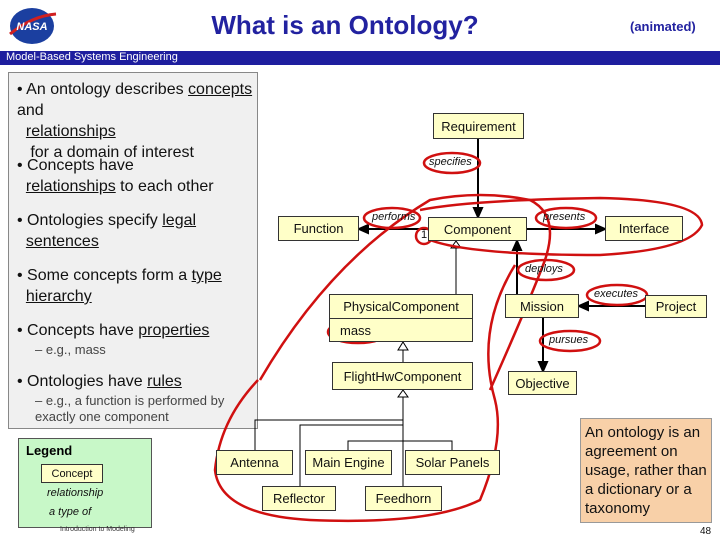 This screenshot has height=540, width=720. Describe the element at coordinates (401, 306) in the screenshot. I see `class-physical-component: PhysicalComponent` at that location.